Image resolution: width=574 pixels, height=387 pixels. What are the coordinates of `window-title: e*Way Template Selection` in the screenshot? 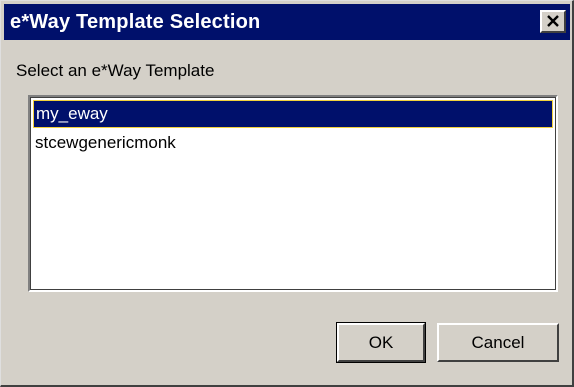 It's located at (135, 22).